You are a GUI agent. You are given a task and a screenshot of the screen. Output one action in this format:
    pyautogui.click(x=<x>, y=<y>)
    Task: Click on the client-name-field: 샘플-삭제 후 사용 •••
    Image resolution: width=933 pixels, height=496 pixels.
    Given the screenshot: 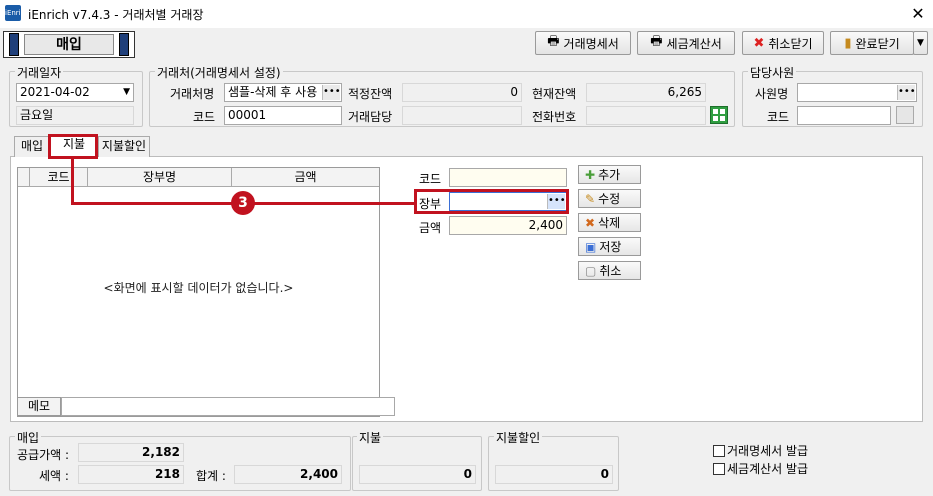 What is the action you would take?
    pyautogui.click(x=283, y=92)
    